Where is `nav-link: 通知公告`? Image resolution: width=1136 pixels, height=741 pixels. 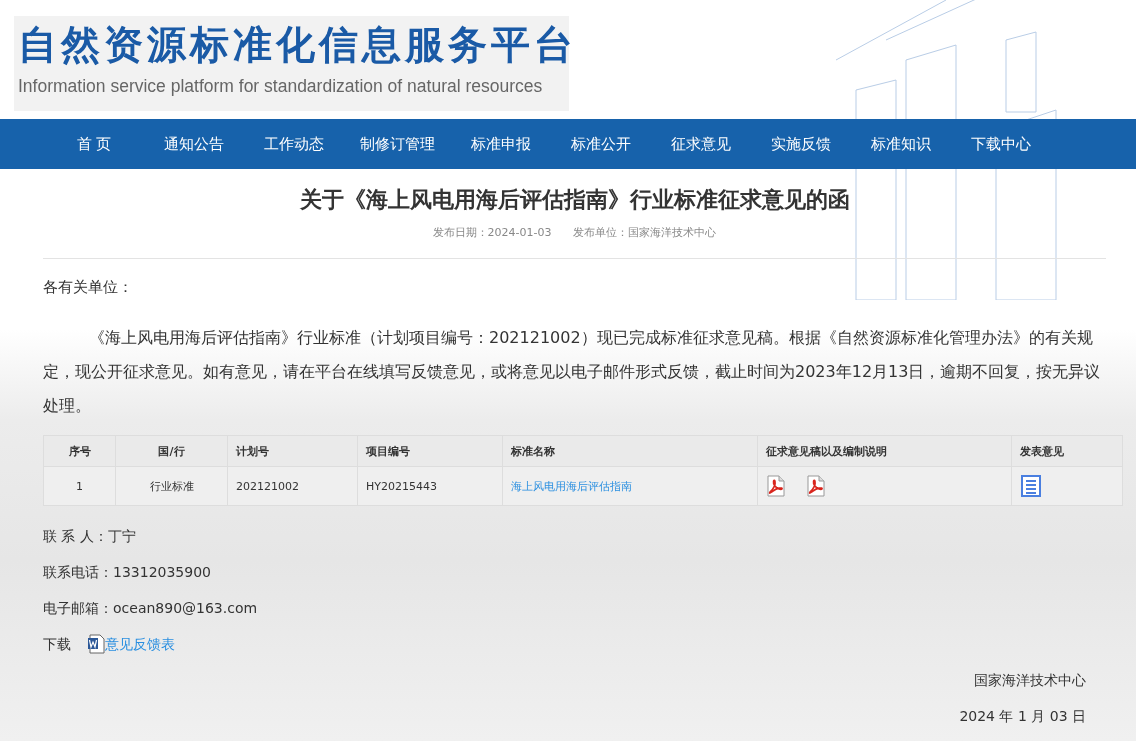 nav-link: 通知公告 is located at coordinates (194, 144).